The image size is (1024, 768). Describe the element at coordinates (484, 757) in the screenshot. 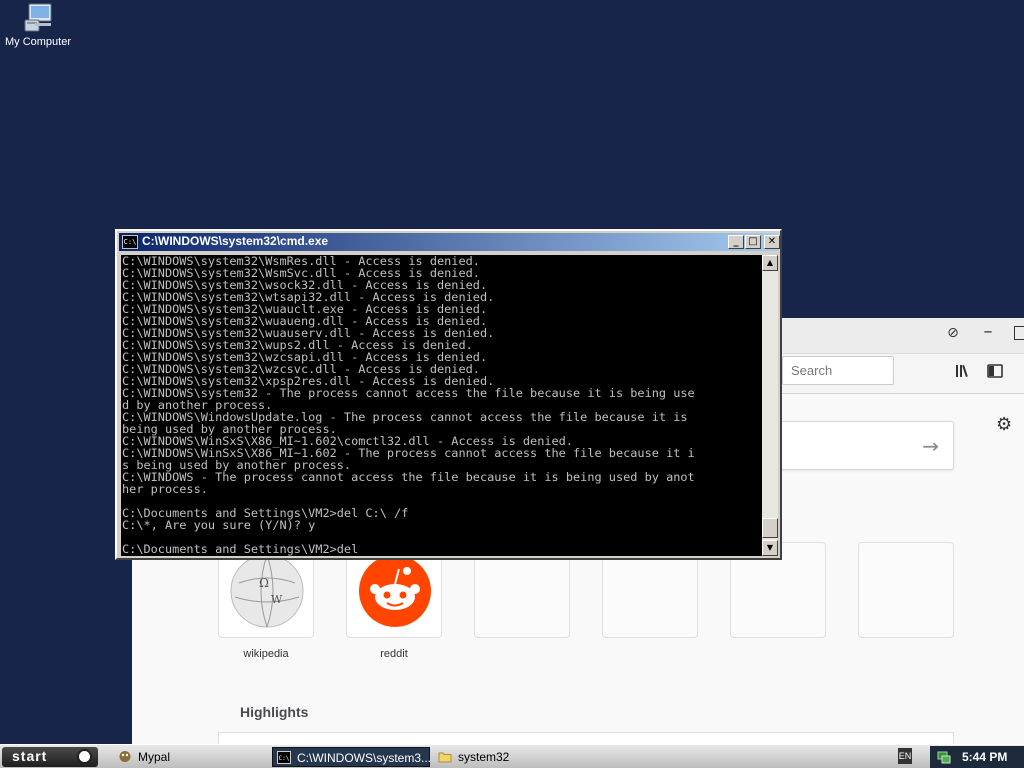

I see `taskbar-item-label: system32` at that location.